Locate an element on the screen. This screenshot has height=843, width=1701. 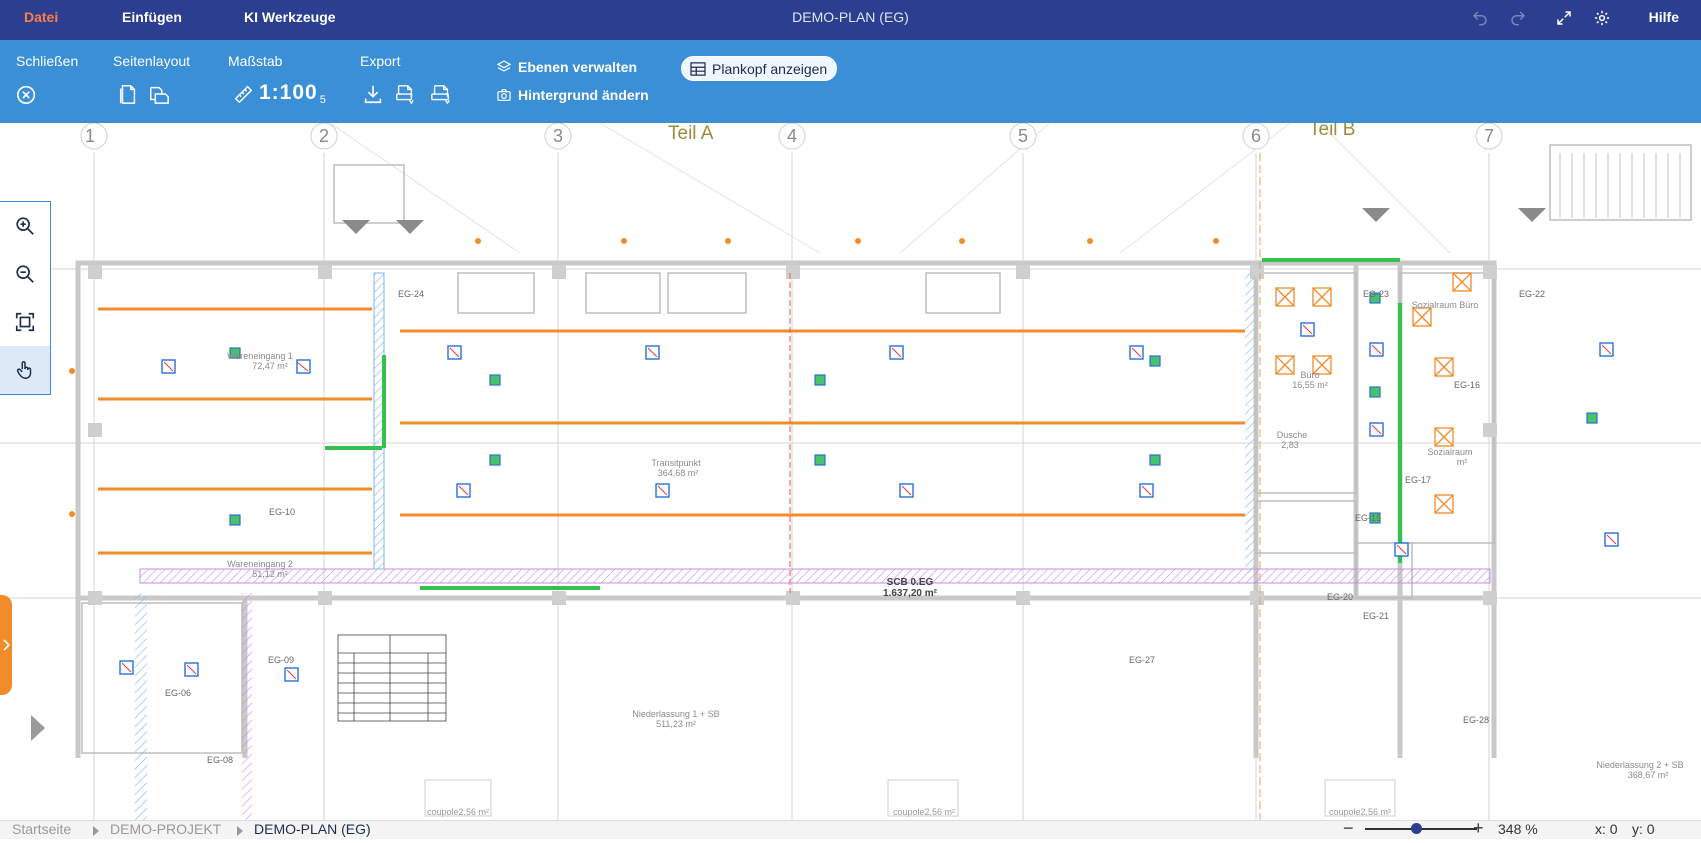
scale-subscript: 5 is located at coordinates (323, 100).